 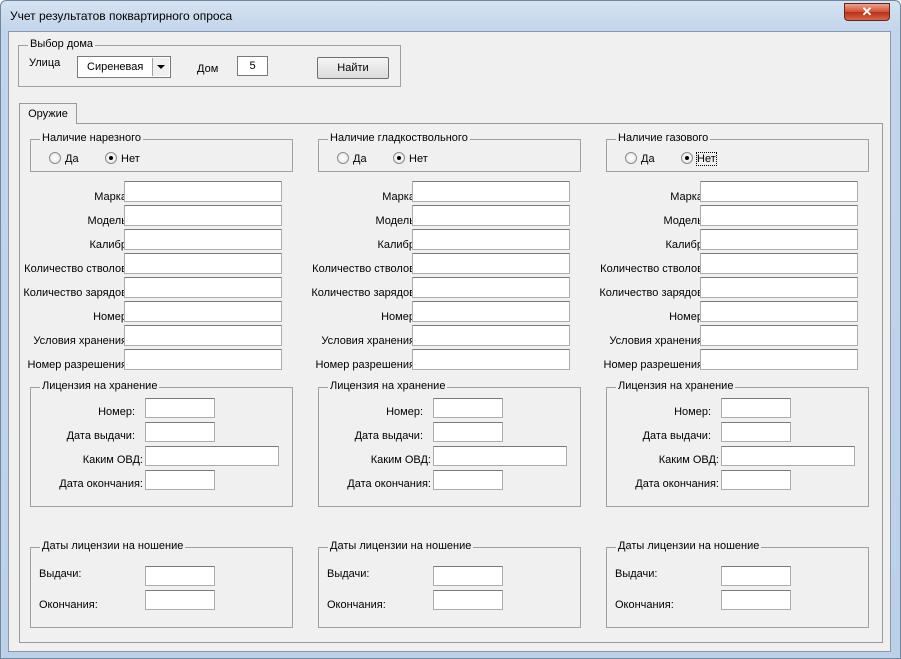 What do you see at coordinates (468, 480) in the screenshot?
I see `smoothbore-license-end-date-input` at bounding box center [468, 480].